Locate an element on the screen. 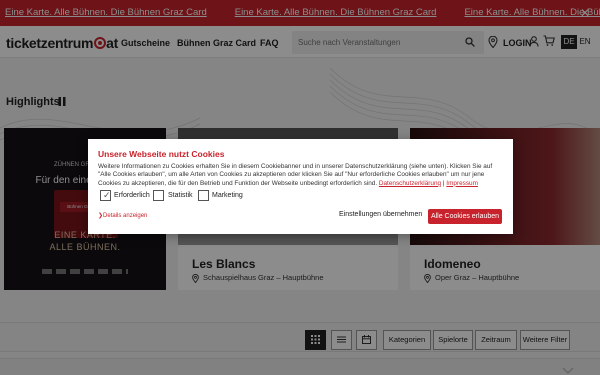 Image resolution: width=600 pixels, height=375 pixels. label-marketing: Marketing is located at coordinates (227, 195).